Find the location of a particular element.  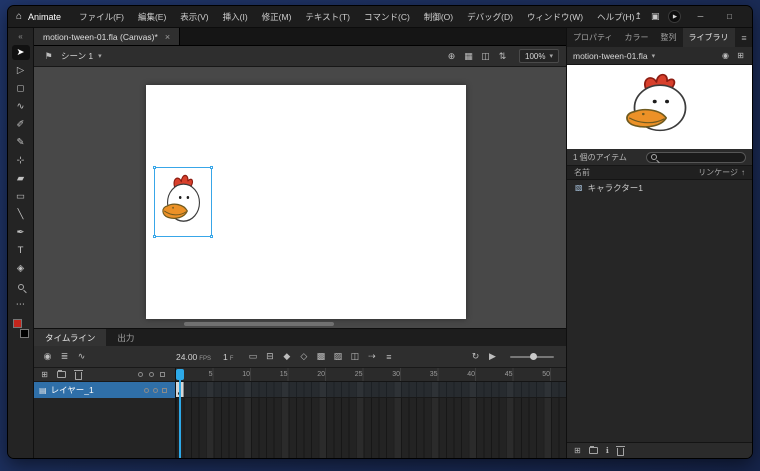

library-item-list: ▧ キャラクター1 is located at coordinates (659, 311).